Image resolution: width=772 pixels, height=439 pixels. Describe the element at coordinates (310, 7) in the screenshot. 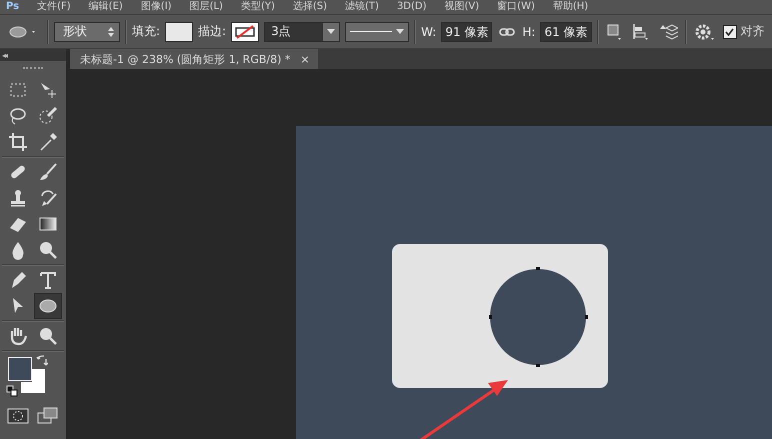

I see `menu-item: 选择(S)` at that location.